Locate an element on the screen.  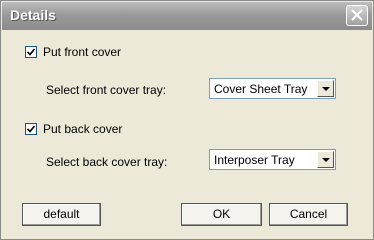
back-tray-value: Interposer Tray is located at coordinates (254, 160).